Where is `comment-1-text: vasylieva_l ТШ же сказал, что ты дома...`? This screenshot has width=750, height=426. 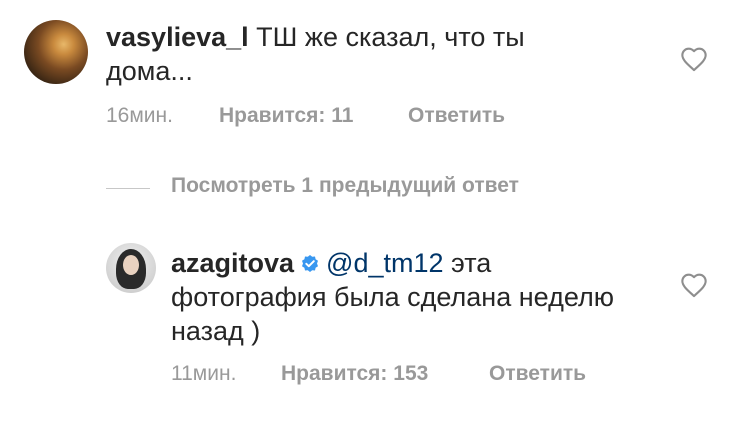 comment-1-text: vasylieva_l ТШ же сказал, что ты дома... is located at coordinates (396, 54).